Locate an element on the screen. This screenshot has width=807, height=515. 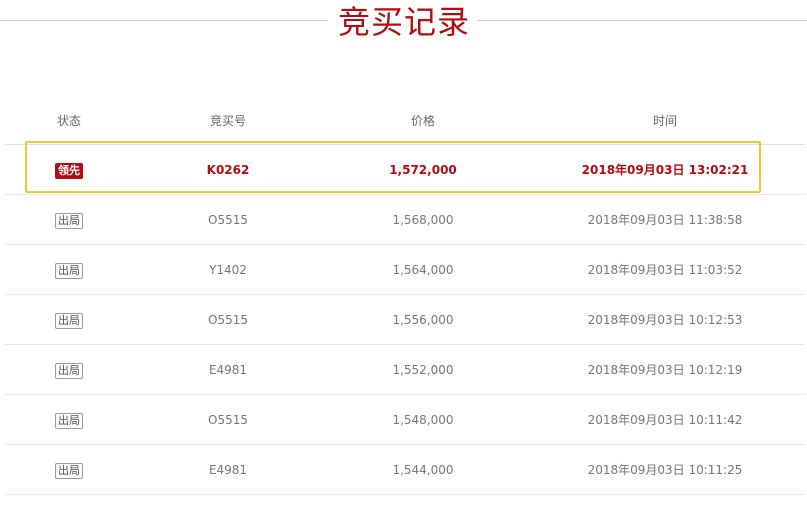
price-cell: 1,568,000 is located at coordinates (423, 220).